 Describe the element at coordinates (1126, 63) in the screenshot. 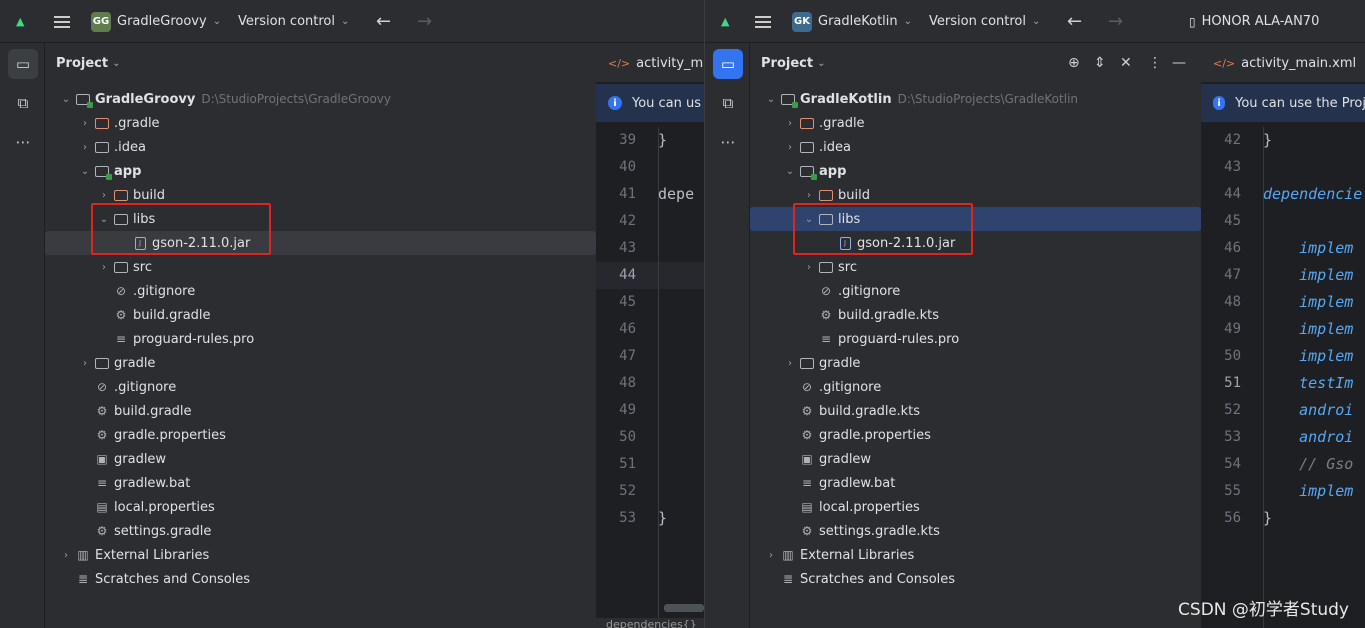

I see `collapse-all-icon: ✕` at that location.